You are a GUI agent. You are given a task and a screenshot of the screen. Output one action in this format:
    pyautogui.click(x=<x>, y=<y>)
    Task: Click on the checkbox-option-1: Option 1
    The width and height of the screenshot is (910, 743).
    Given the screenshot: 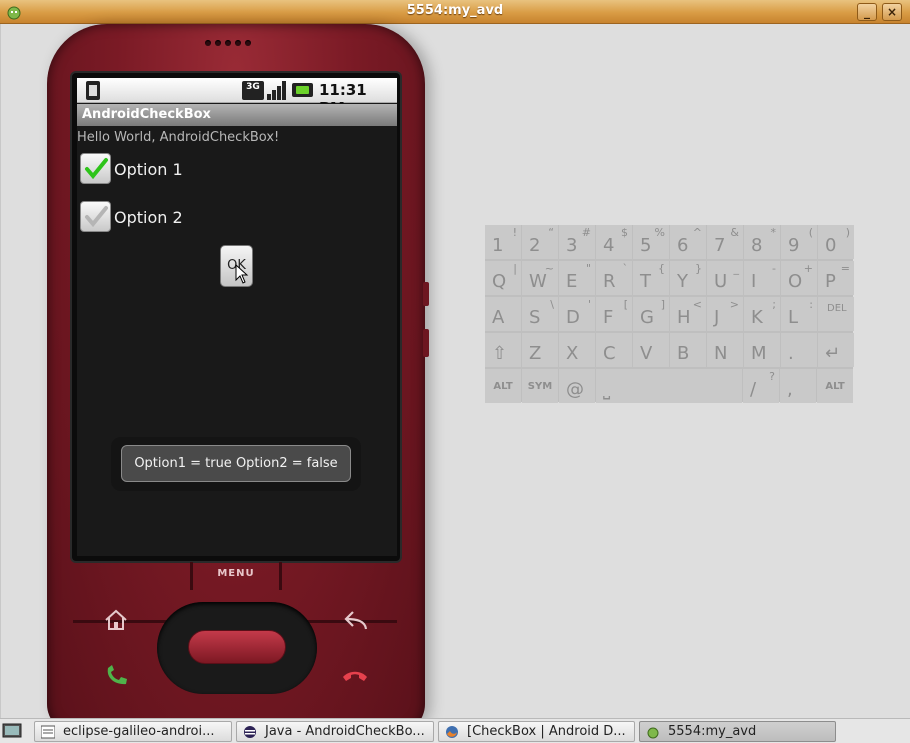 What is the action you would take?
    pyautogui.click(x=180, y=170)
    